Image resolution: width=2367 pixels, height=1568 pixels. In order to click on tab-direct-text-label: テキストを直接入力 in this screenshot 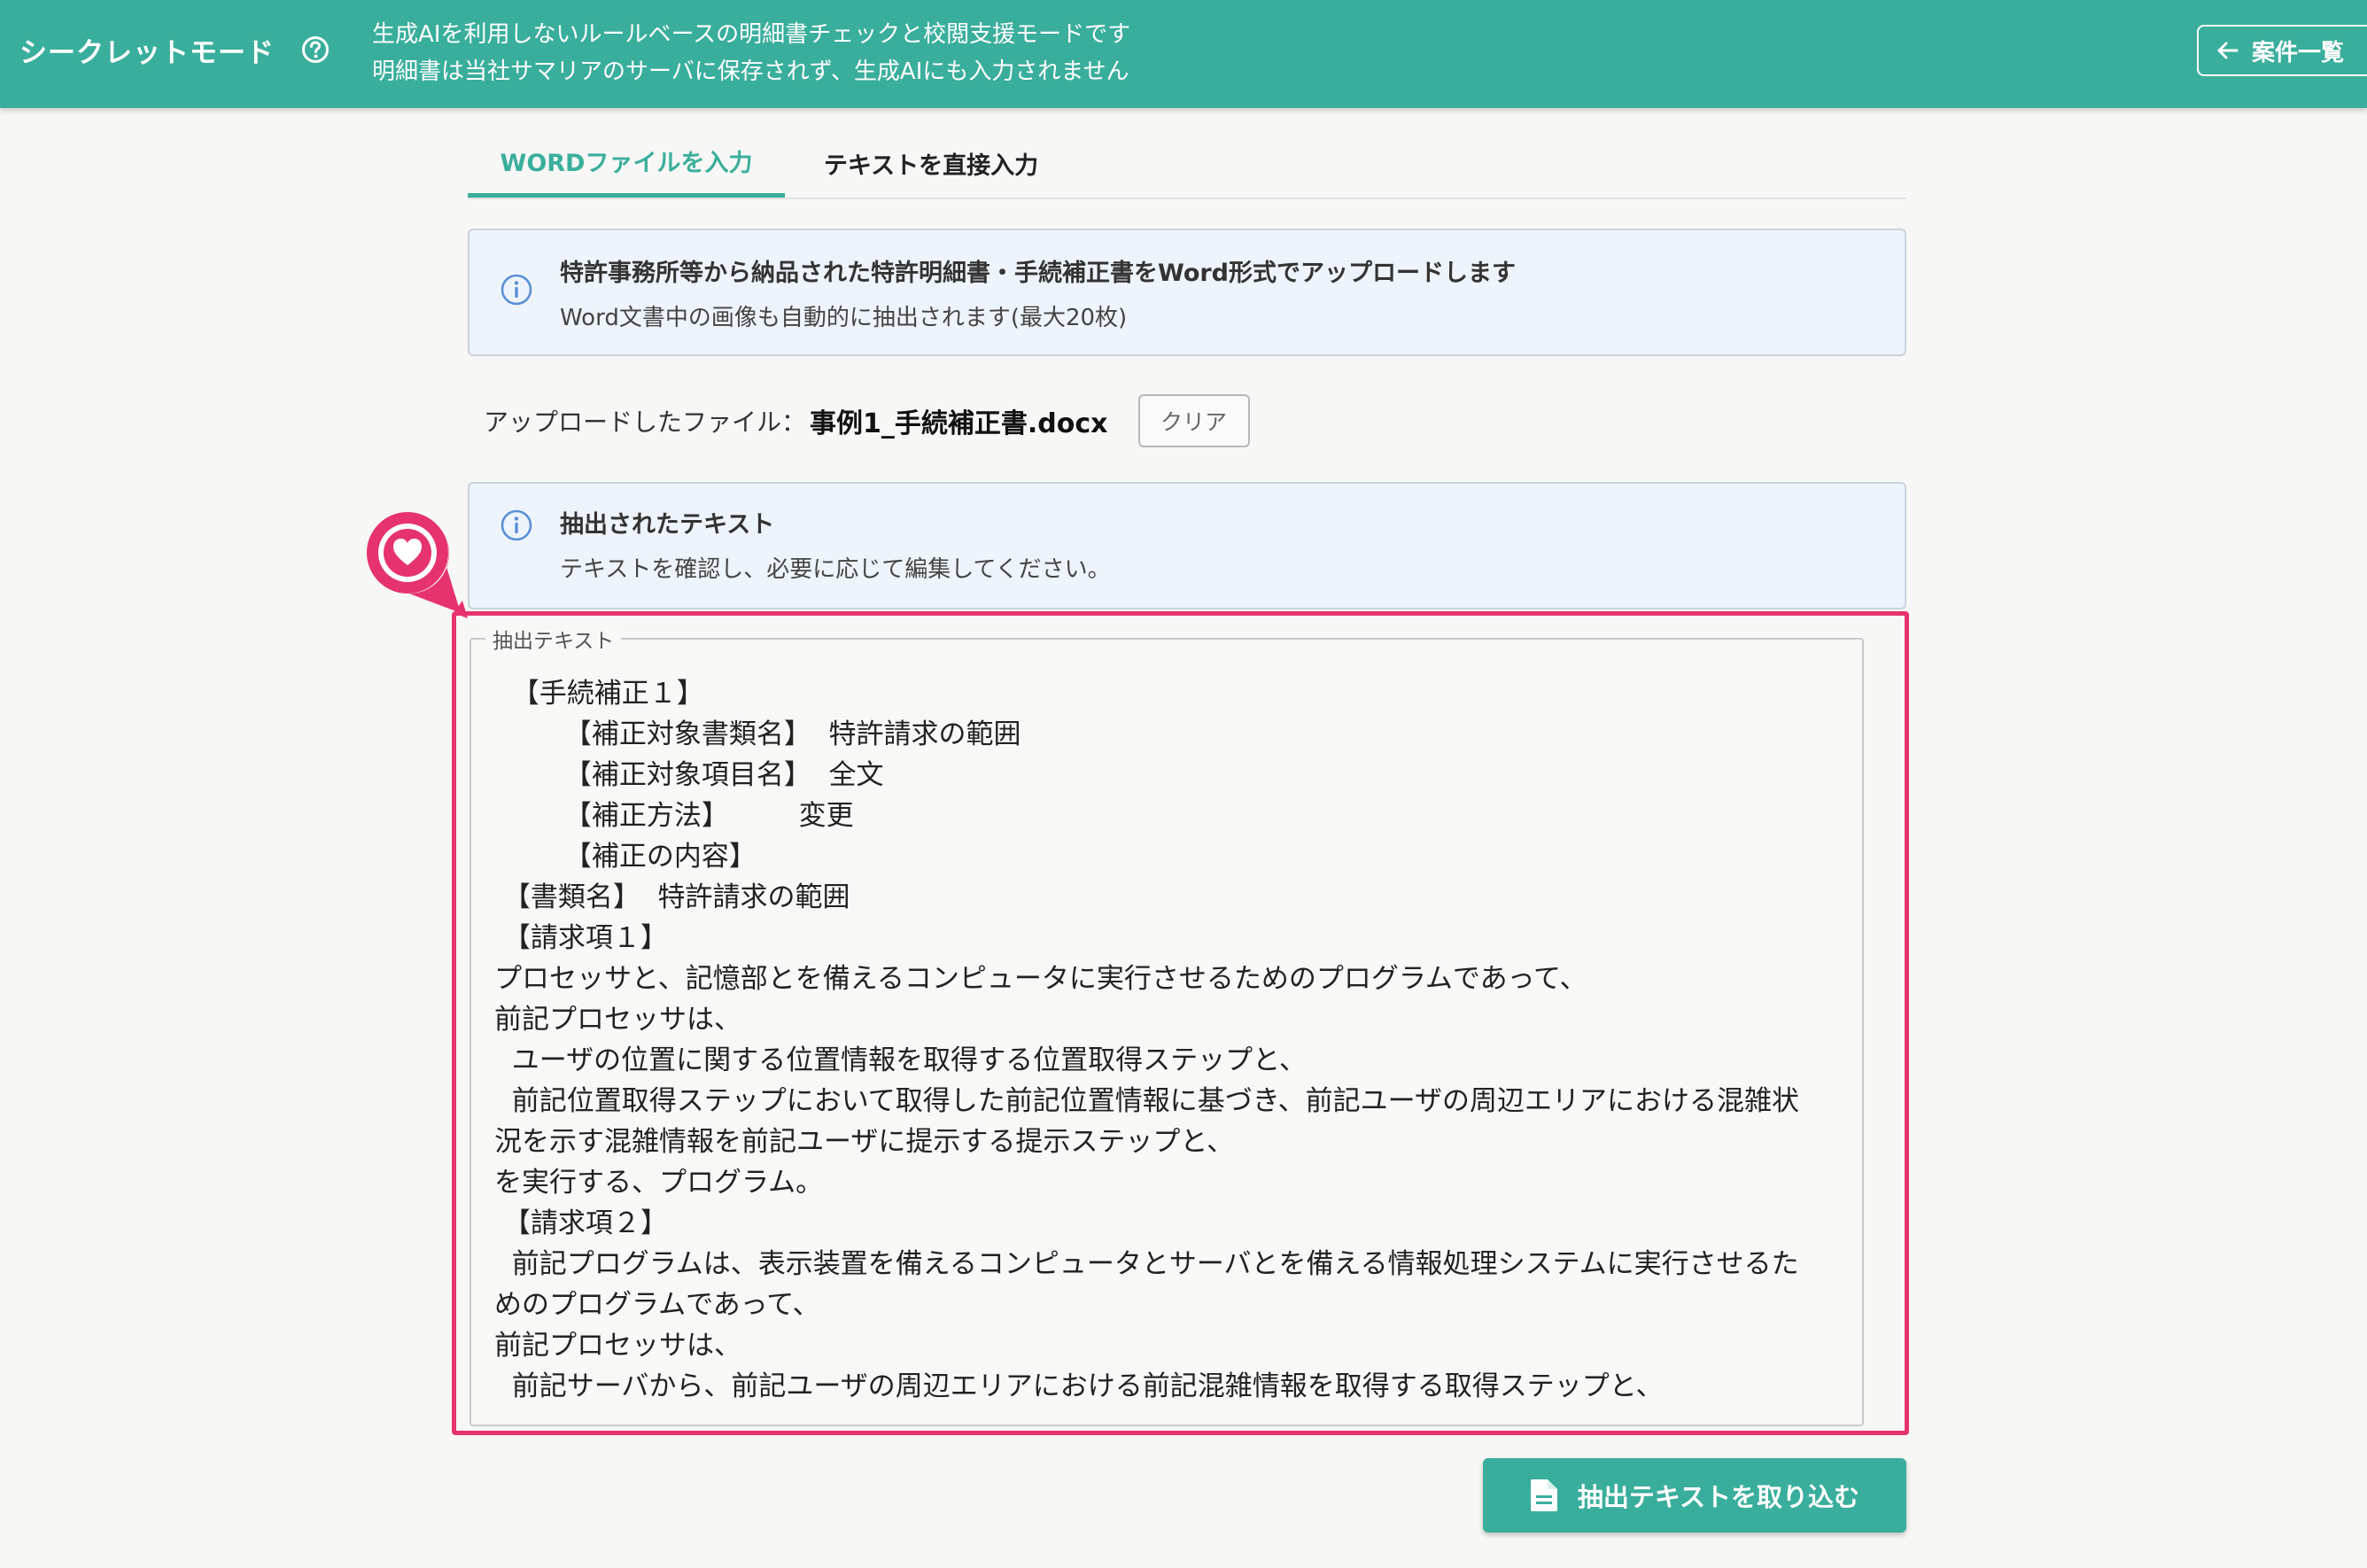, I will do `click(931, 165)`.